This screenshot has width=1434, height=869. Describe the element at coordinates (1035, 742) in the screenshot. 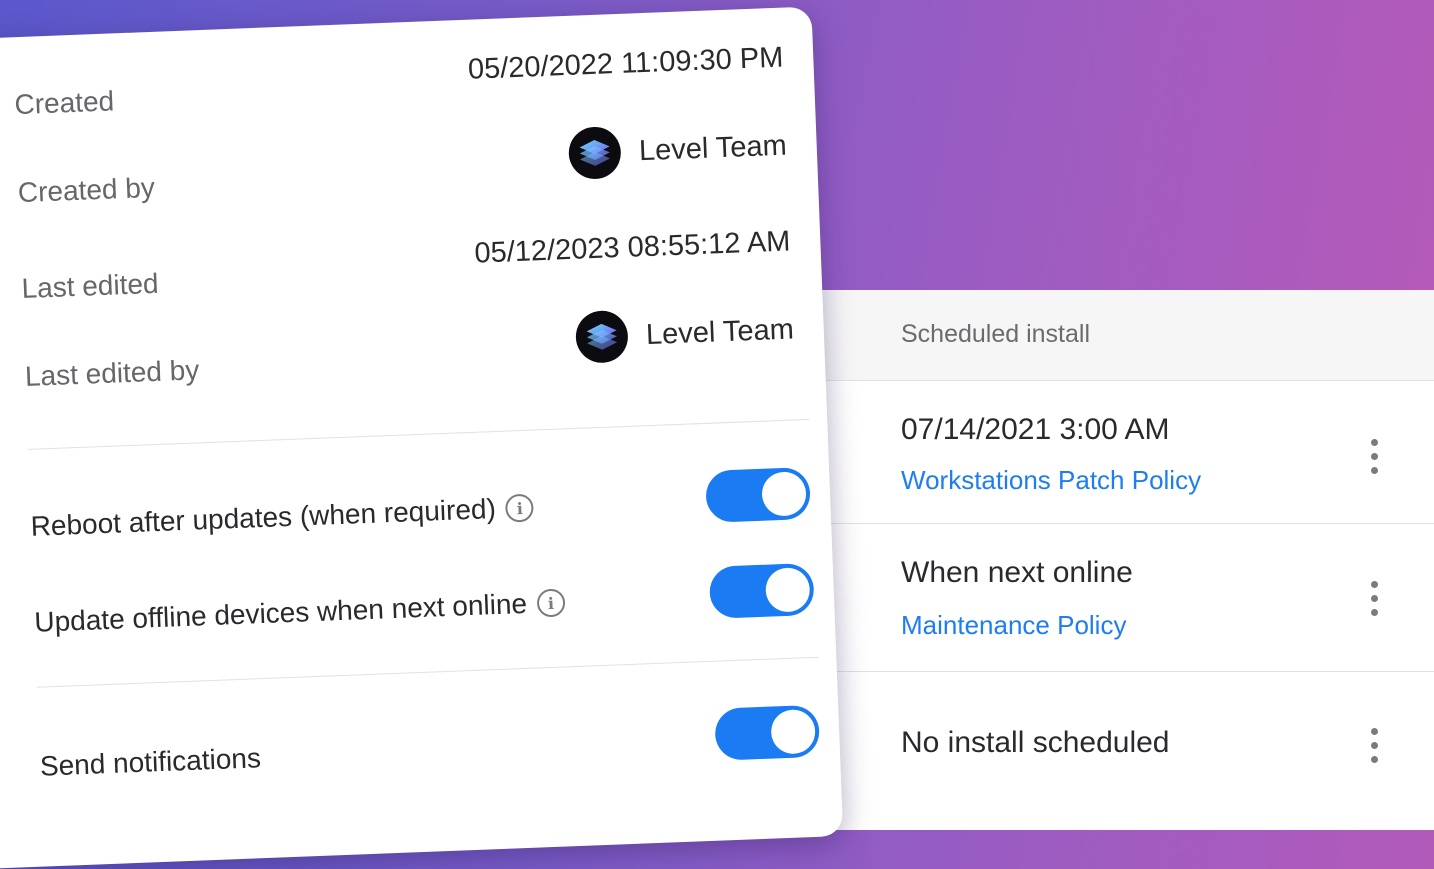

I see `scheduled-install-time: No install scheduled` at that location.